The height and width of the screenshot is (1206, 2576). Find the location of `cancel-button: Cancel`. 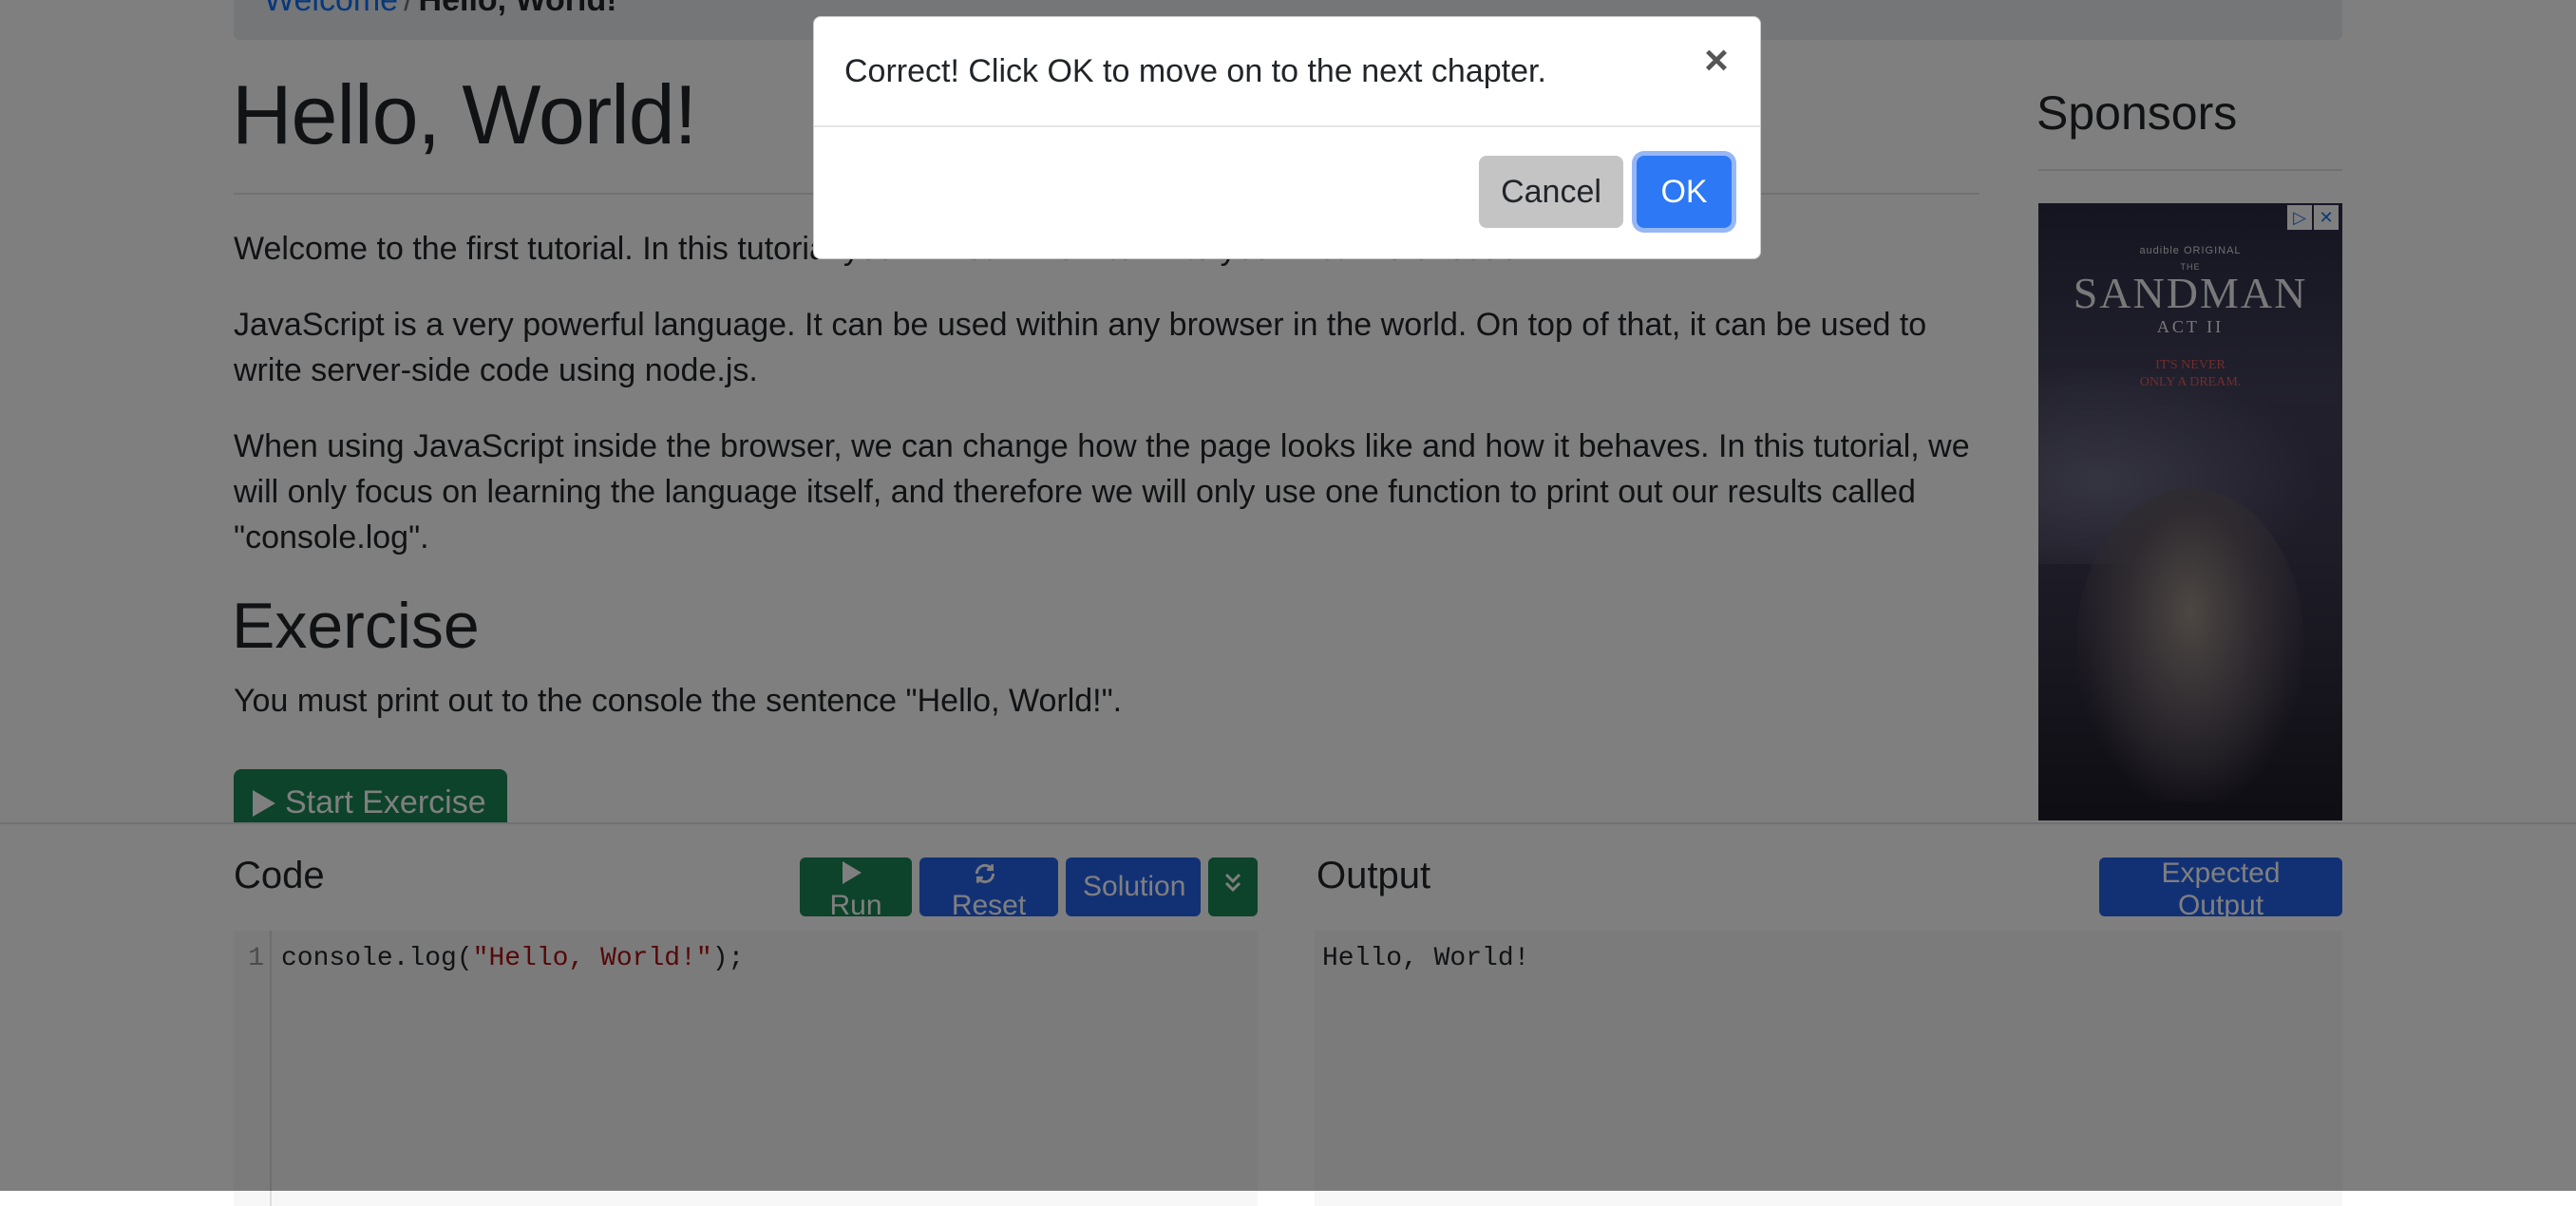

cancel-button: Cancel is located at coordinates (1551, 192).